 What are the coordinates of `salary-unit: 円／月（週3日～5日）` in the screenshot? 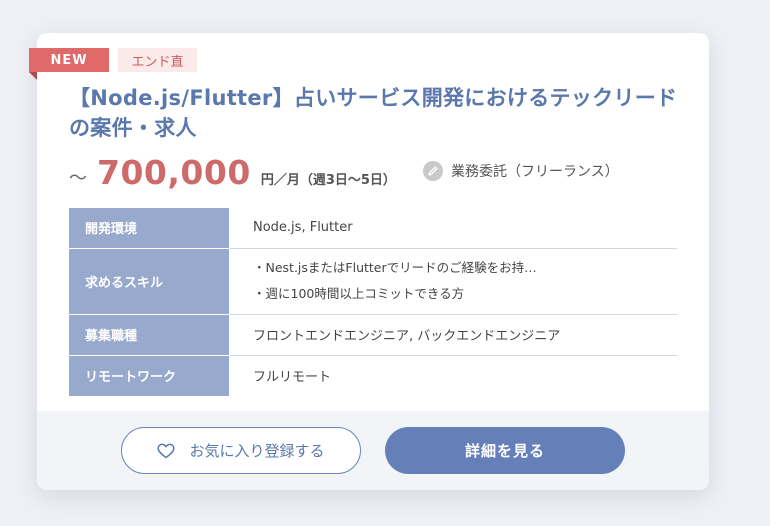 It's located at (328, 180).